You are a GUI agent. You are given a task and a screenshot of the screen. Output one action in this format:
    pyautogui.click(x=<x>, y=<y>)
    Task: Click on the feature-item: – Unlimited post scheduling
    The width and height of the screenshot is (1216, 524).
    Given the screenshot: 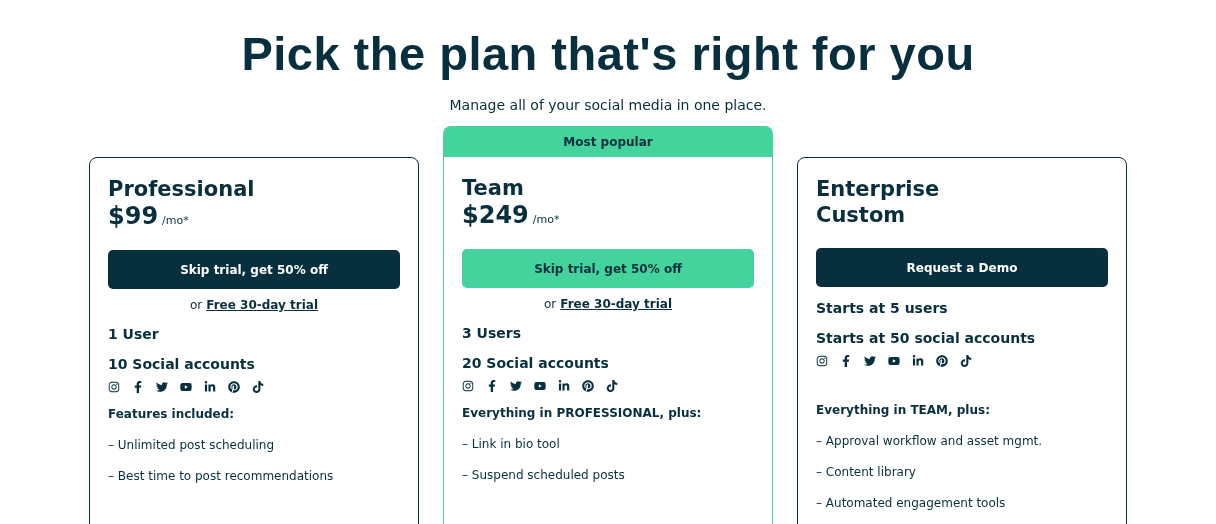 What is the action you would take?
    pyautogui.click(x=192, y=445)
    